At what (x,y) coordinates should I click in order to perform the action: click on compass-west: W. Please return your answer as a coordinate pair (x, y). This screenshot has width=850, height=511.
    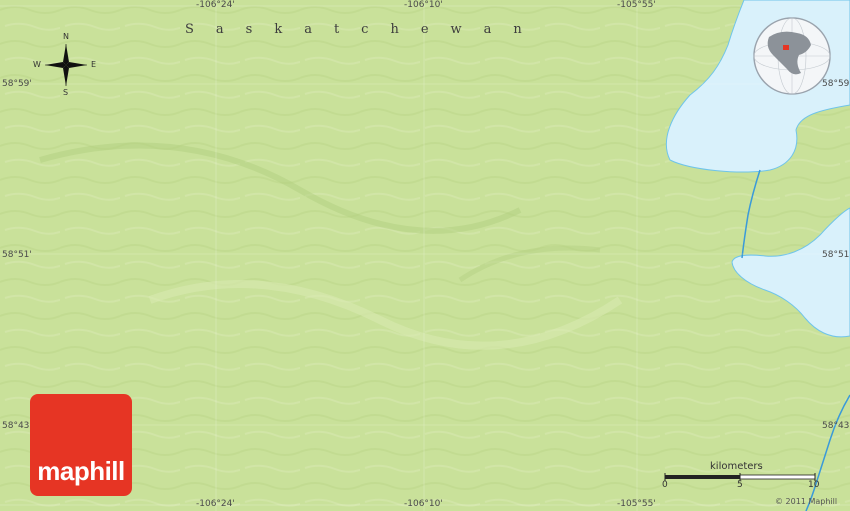
    Looking at the image, I should click on (37, 64).